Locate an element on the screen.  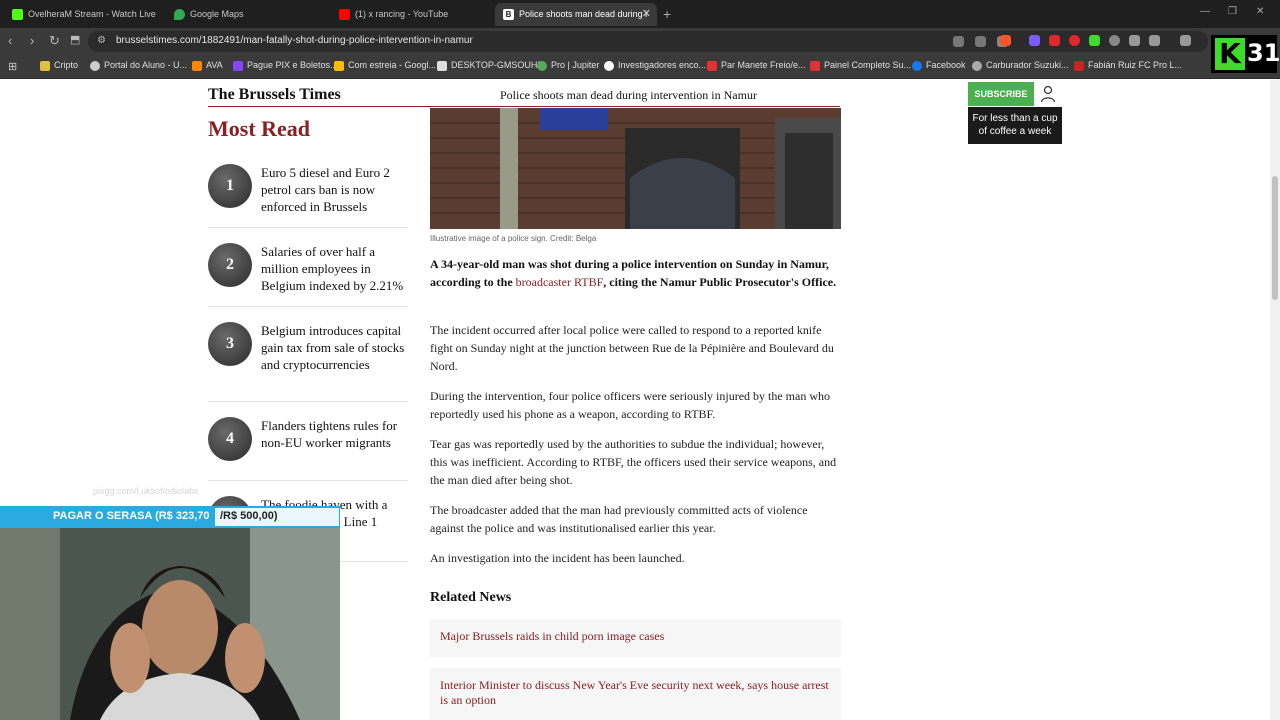
tab-brussels-times: B Police shoots man dead during i ✕ is located at coordinates (576, 14).